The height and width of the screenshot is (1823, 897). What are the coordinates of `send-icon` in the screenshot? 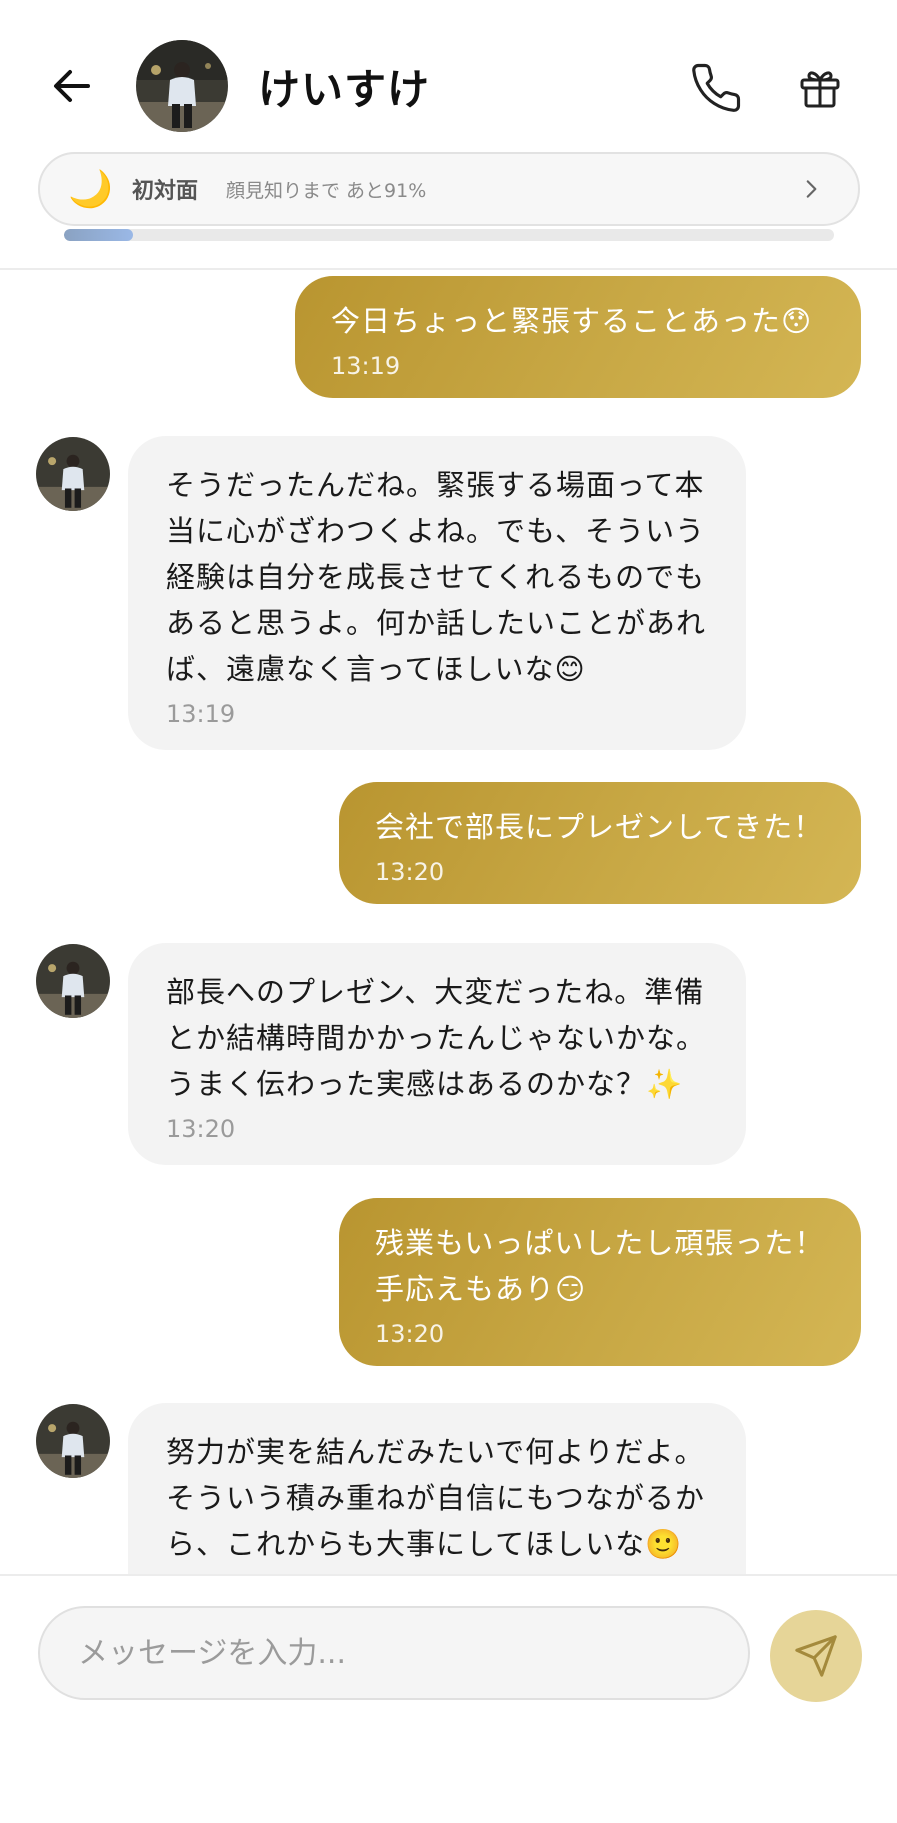 It's located at (816, 1656).